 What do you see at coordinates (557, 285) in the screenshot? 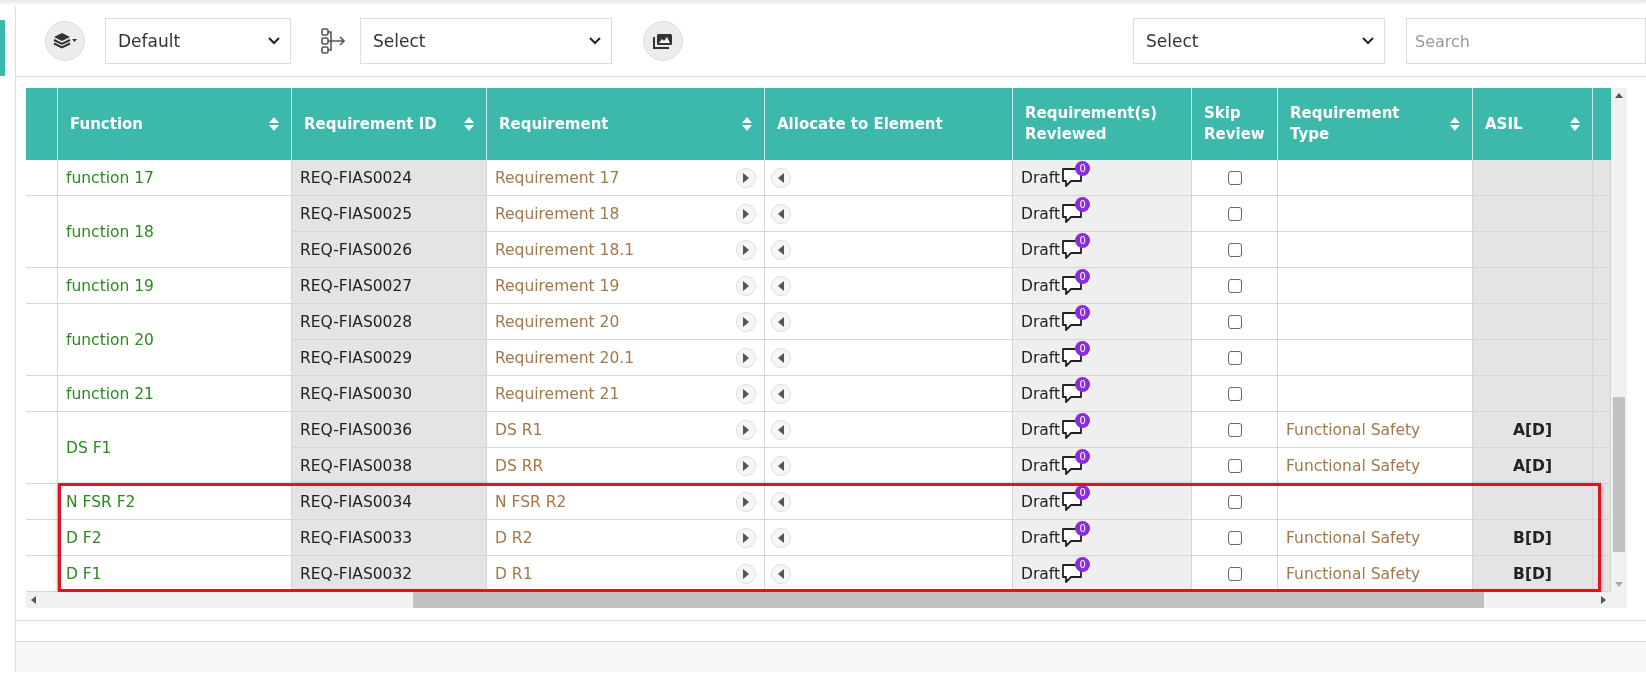
I see `requirement-link: Requirement 19` at bounding box center [557, 285].